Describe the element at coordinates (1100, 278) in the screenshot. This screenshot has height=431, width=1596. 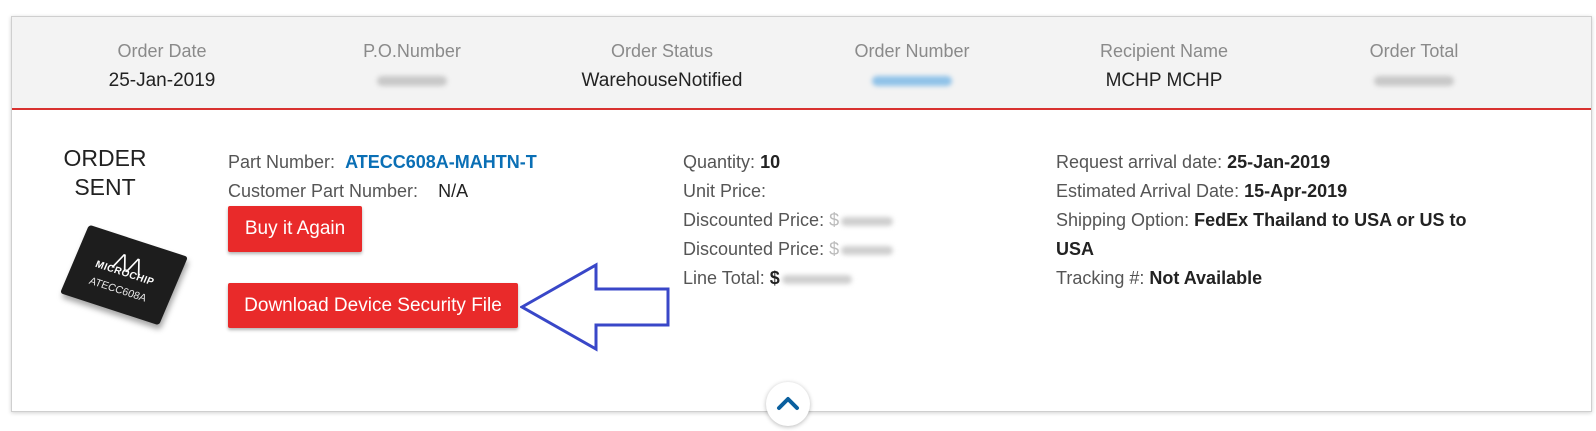
I see `tracking-label: Tracking #:` at that location.